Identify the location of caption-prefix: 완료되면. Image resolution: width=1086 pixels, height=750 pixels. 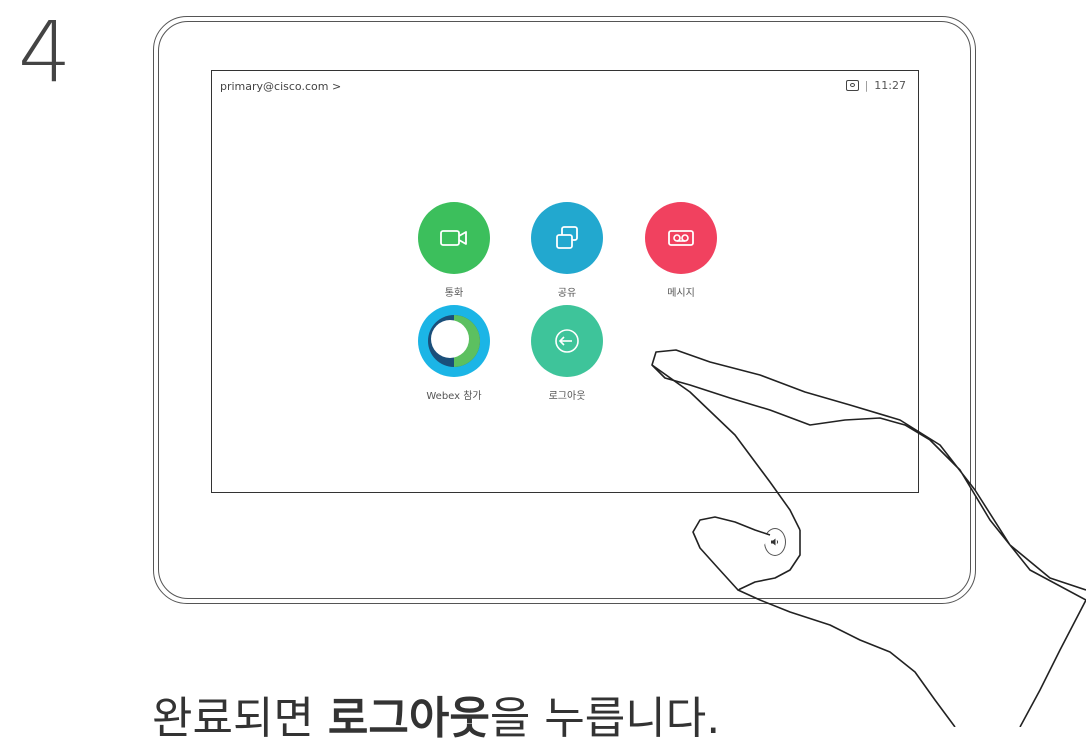
(240, 718).